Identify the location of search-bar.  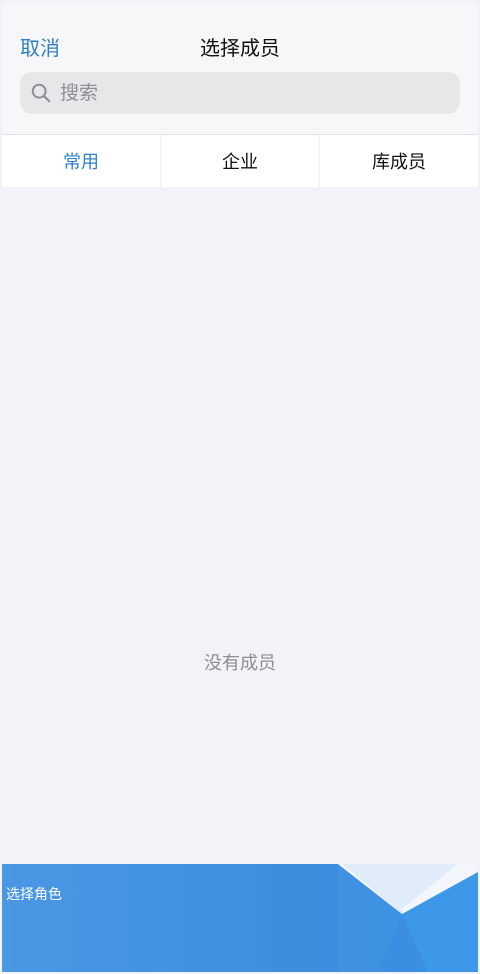
(240, 93).